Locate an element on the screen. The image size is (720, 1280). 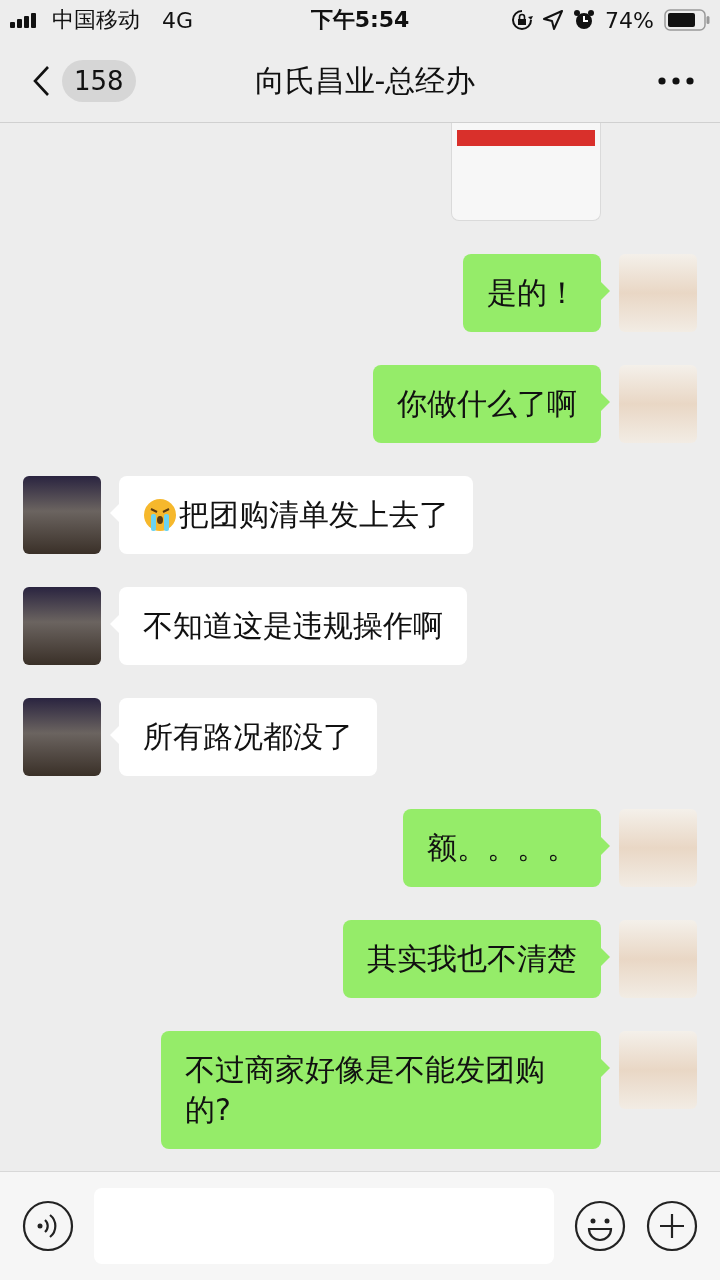
voice-icon is located at coordinates (48, 1226).